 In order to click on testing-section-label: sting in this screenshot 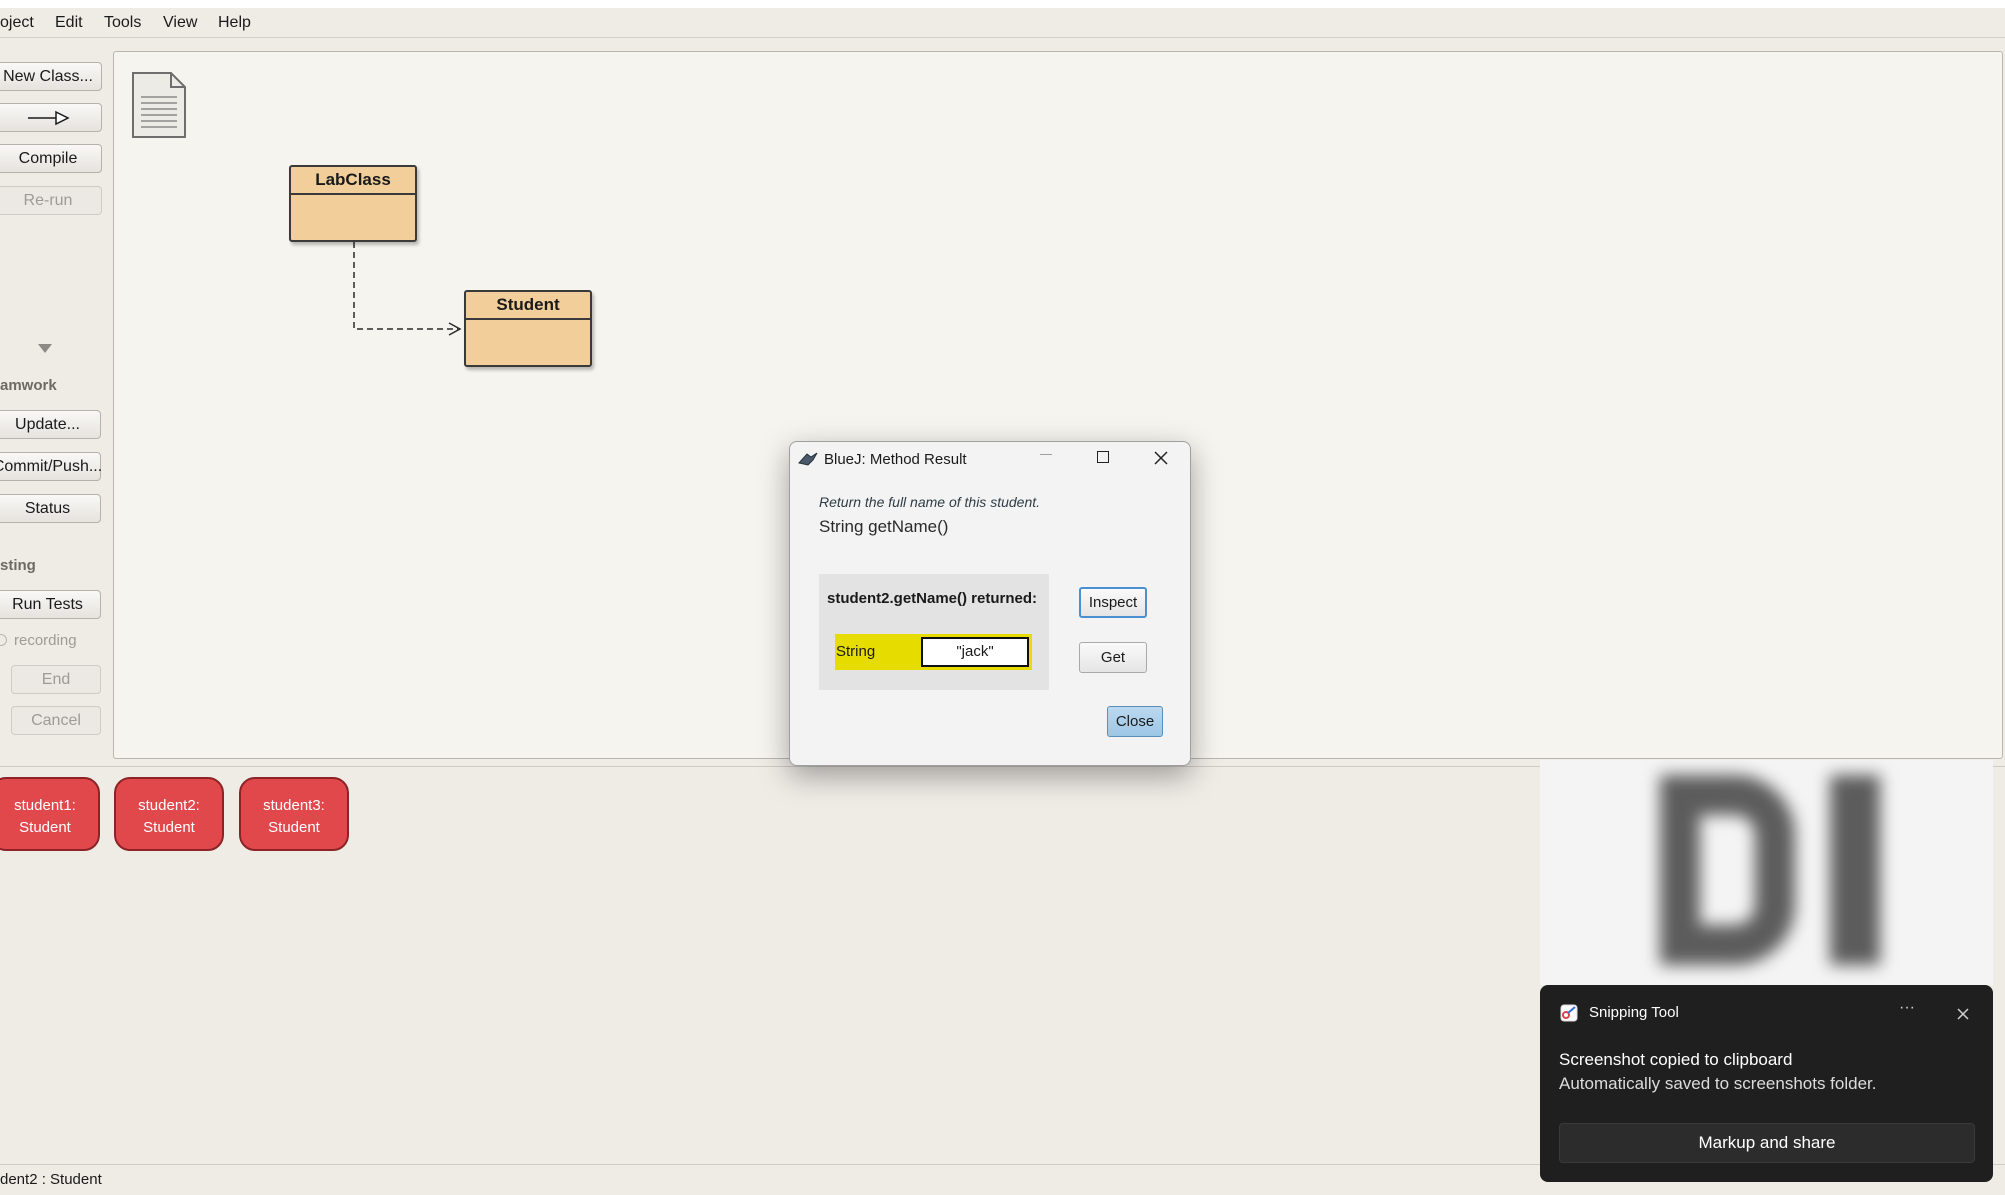, I will do `click(18, 565)`.